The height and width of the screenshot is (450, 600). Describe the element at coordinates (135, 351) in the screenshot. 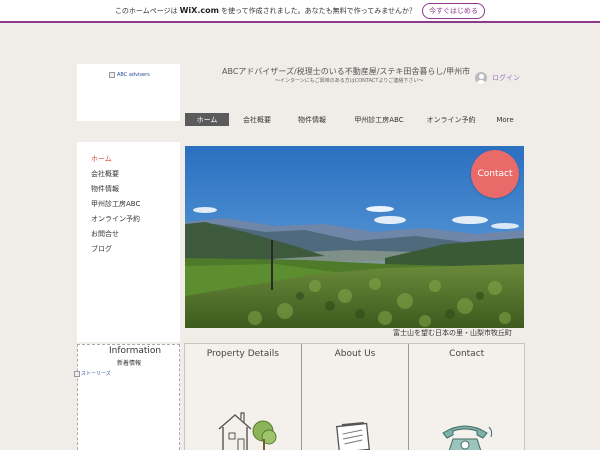

I see `information-title: Information` at that location.